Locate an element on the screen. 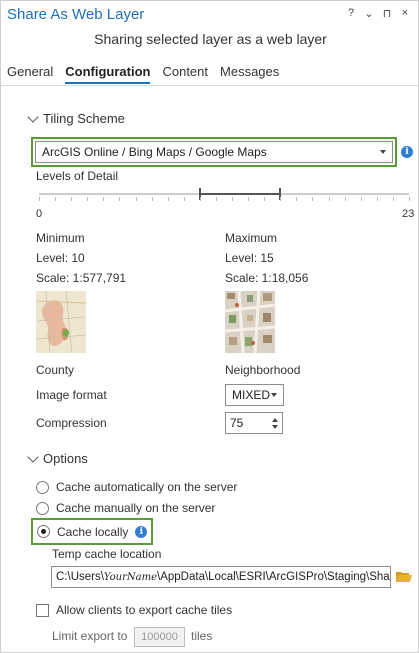 The image size is (419, 653). folder-icon is located at coordinates (404, 578).